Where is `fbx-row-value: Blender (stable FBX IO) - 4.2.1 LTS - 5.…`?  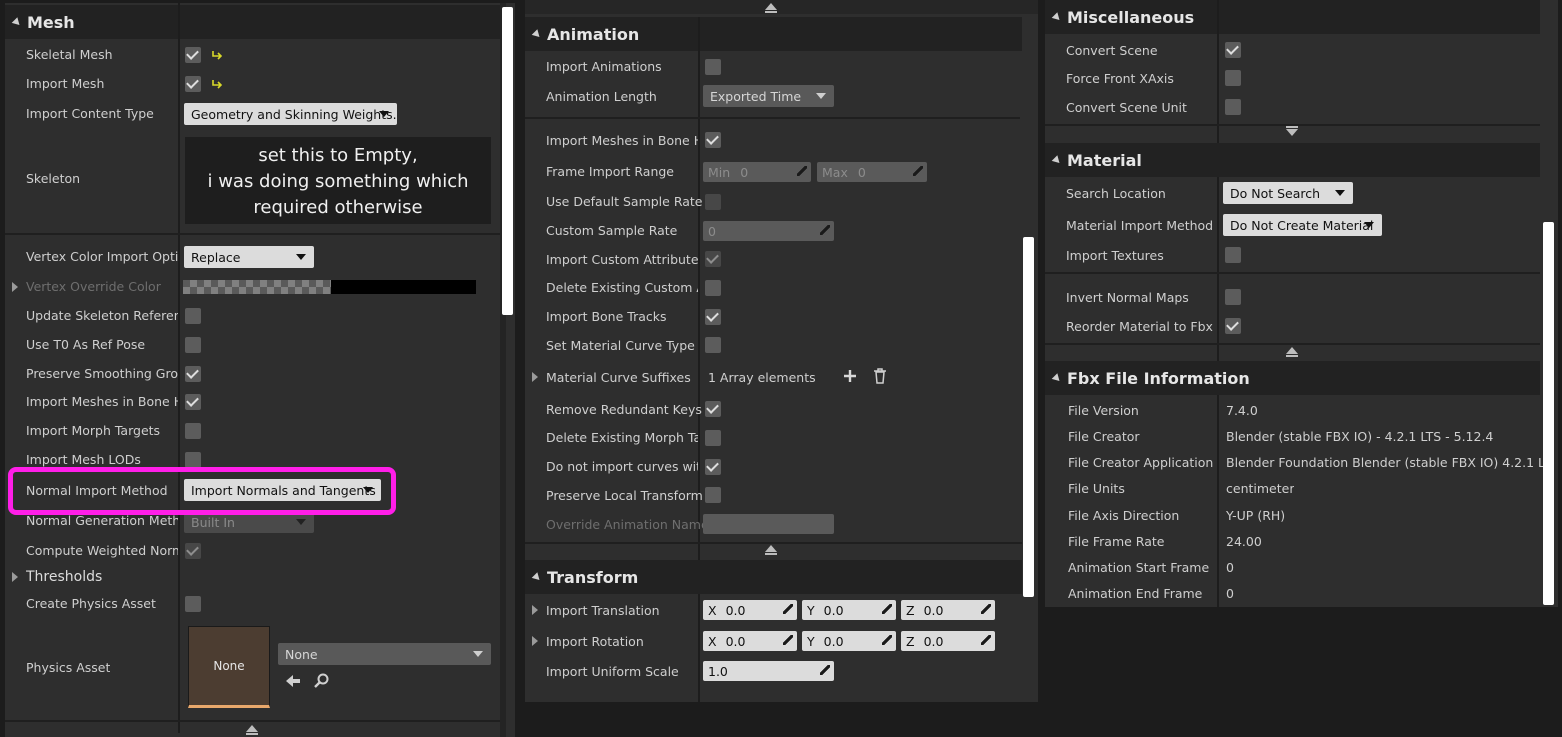
fbx-row-value: Blender (stable FBX IO) - 4.2.1 LTS - 5.… is located at coordinates (1360, 436).